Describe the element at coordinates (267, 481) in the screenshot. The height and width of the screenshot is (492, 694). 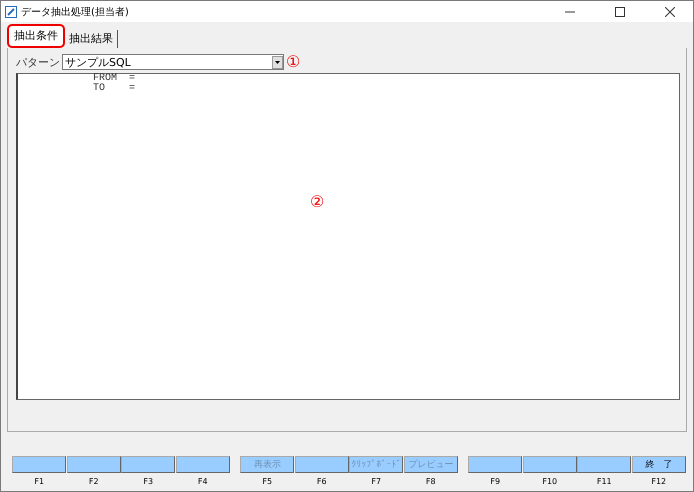
I see `function-key-label: F5` at that location.